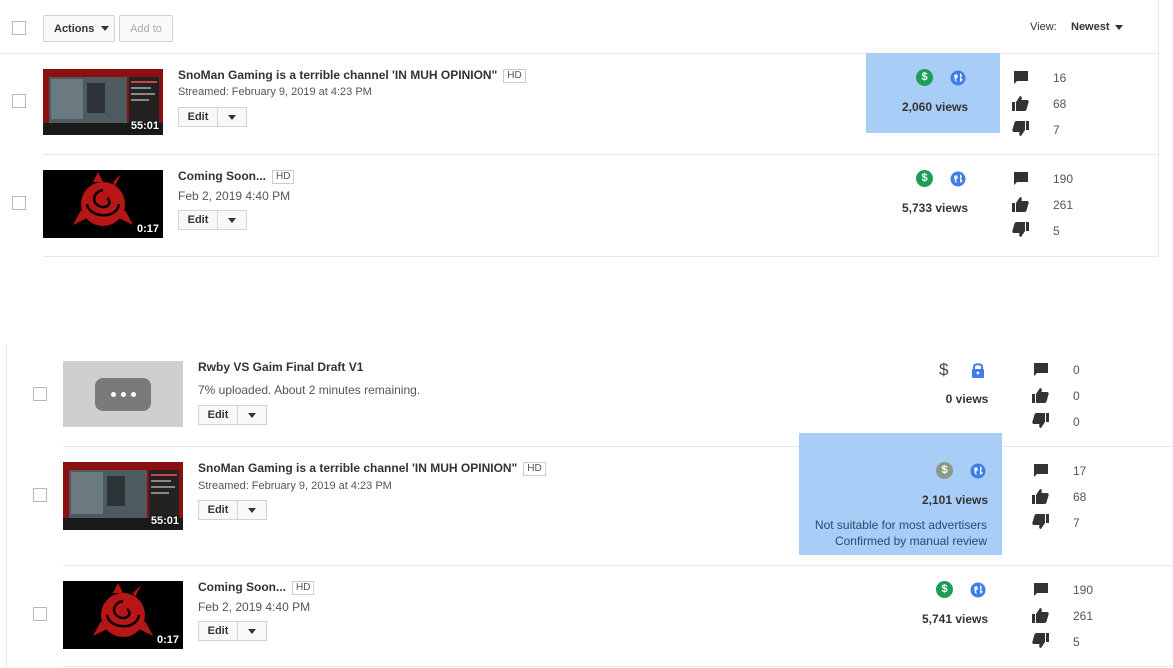 Image resolution: width=1173 pixels, height=668 pixels. Describe the element at coordinates (900, 525) in the screenshot. I see `monetization-note-line1: Not suitable for most advertisers` at that location.